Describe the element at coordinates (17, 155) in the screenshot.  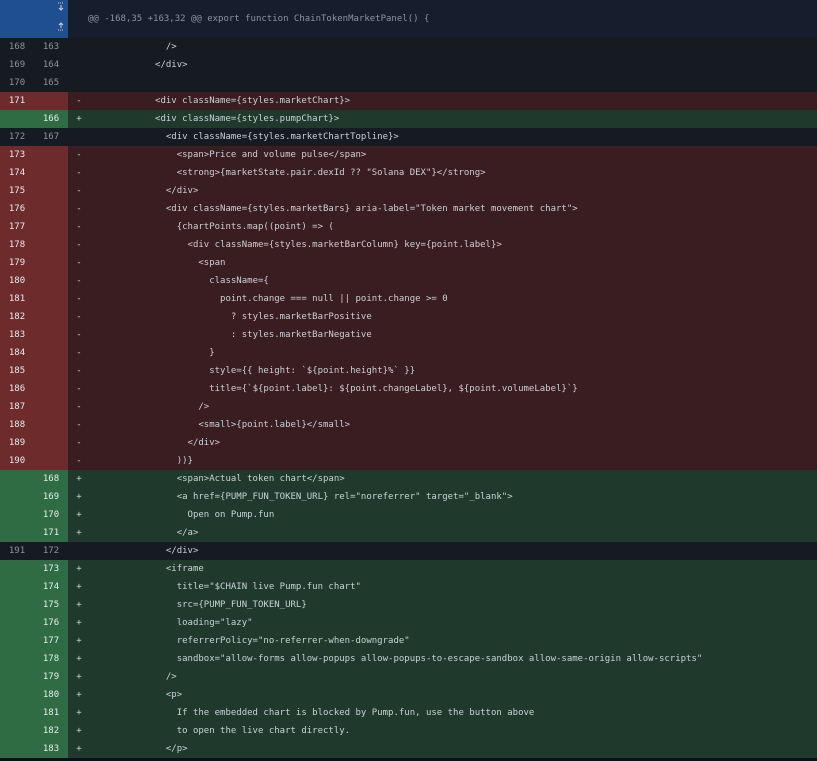
I see `old-line-number: 173` at that location.